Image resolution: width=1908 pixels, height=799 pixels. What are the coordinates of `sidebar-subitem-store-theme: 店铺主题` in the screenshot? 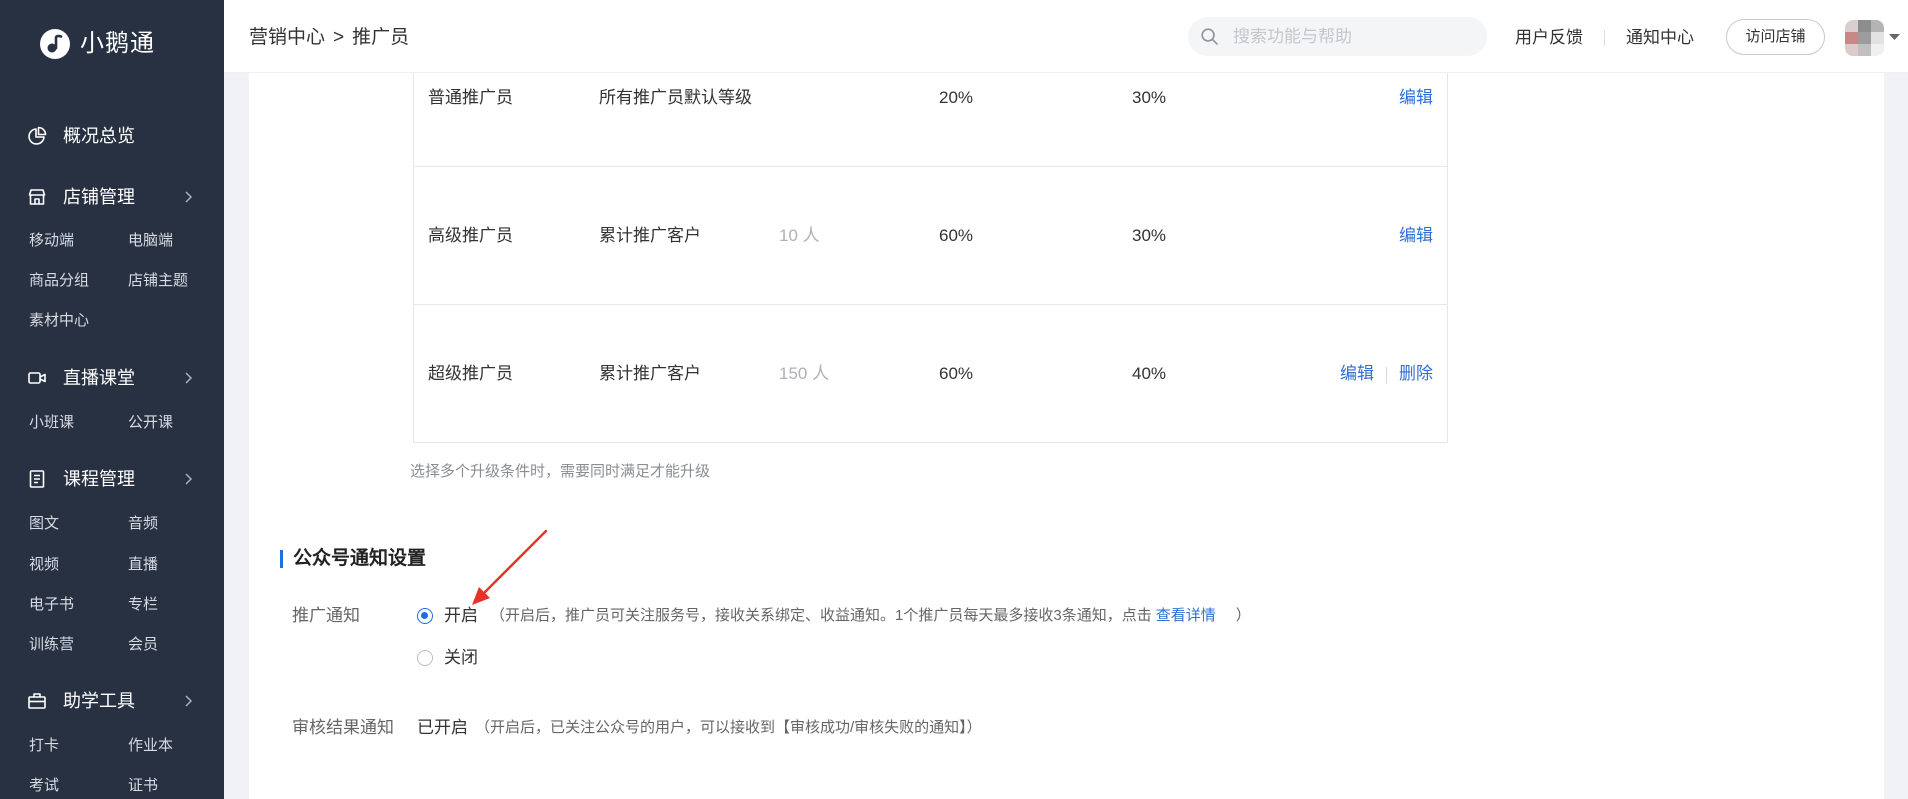 It's located at (158, 281).